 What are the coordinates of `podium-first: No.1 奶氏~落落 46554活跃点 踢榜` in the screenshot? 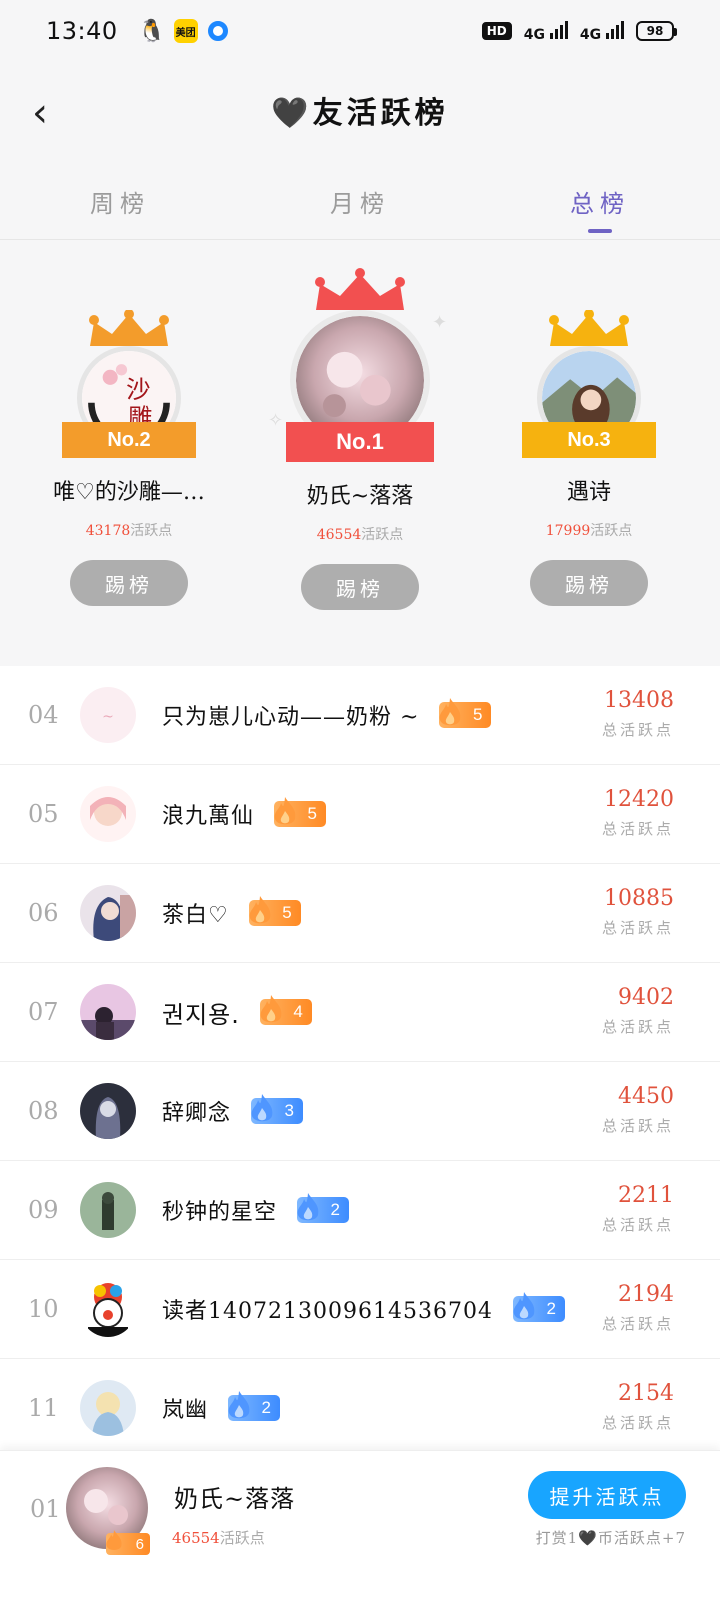 It's located at (360, 439).